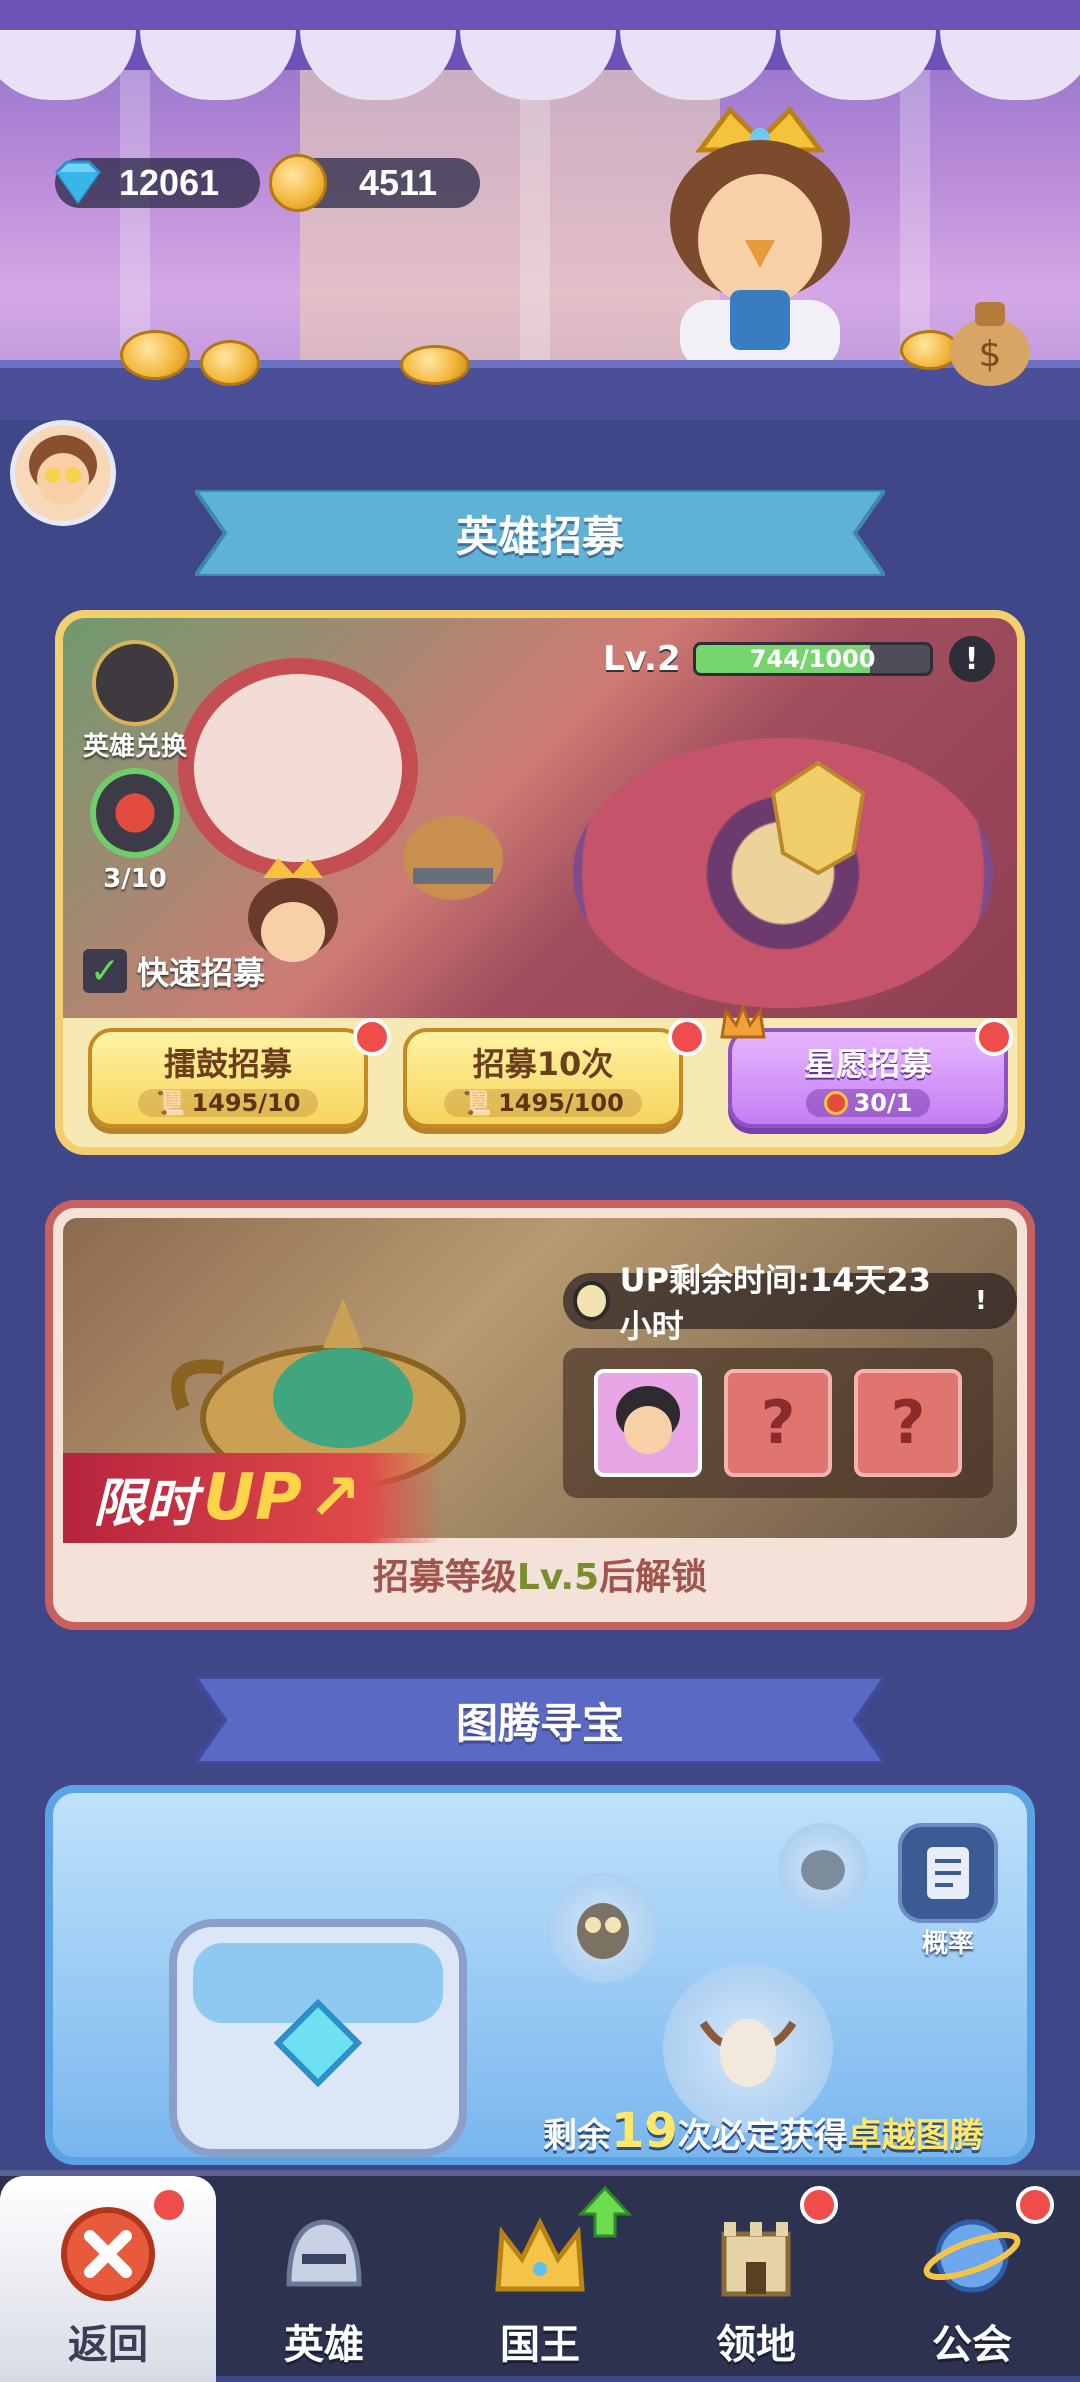 The image size is (1080, 2382). I want to click on remain-count: 19, so click(644, 2131).